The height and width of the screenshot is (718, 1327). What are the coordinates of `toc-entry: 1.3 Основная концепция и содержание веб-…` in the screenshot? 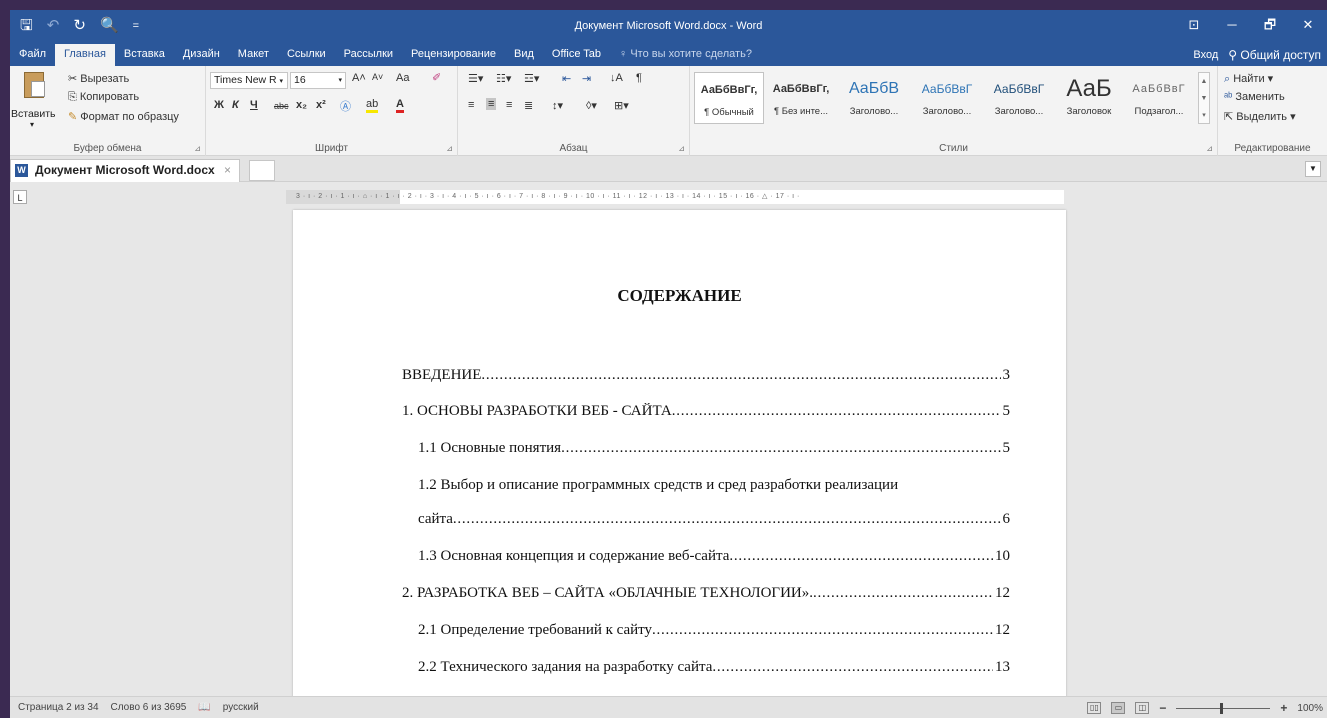 It's located at (714, 558).